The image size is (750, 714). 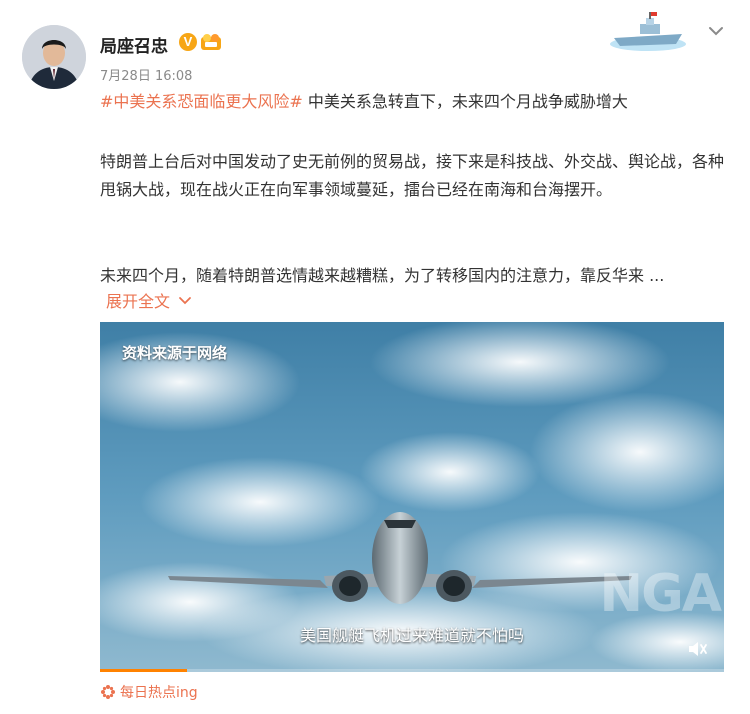 I want to click on video-progress-fill, so click(x=144, y=670).